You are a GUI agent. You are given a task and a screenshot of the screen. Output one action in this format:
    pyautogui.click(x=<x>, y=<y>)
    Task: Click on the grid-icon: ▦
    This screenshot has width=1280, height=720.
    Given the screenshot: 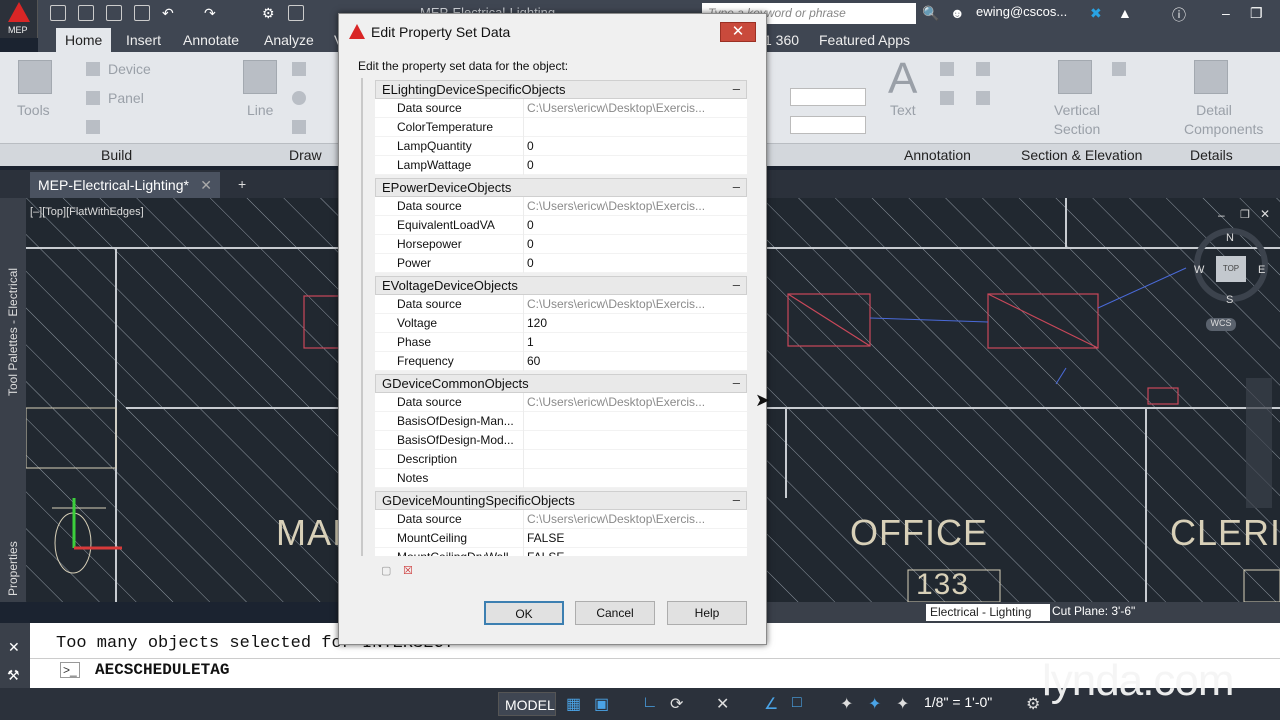 What is the action you would take?
    pyautogui.click(x=573, y=704)
    